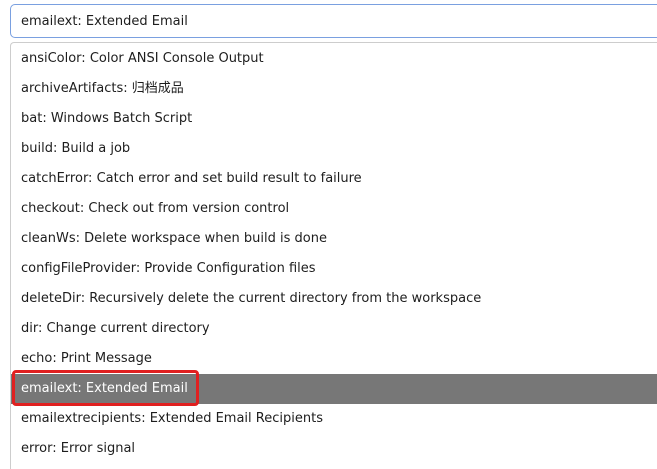 The width and height of the screenshot is (657, 469). I want to click on option-error: error: Error signal, so click(334, 449).